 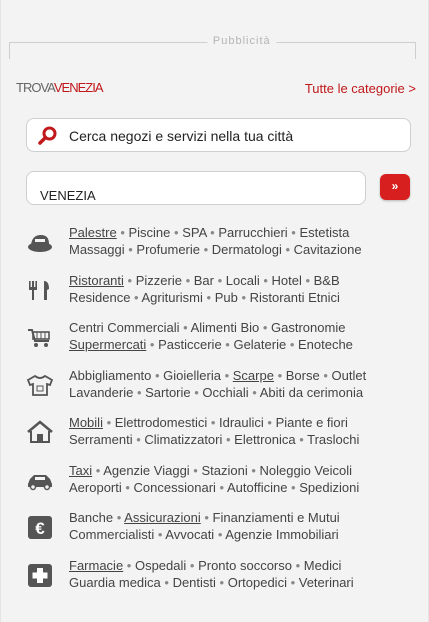 I want to click on brand-logo: TROVAVENEZIA, so click(x=60, y=87).